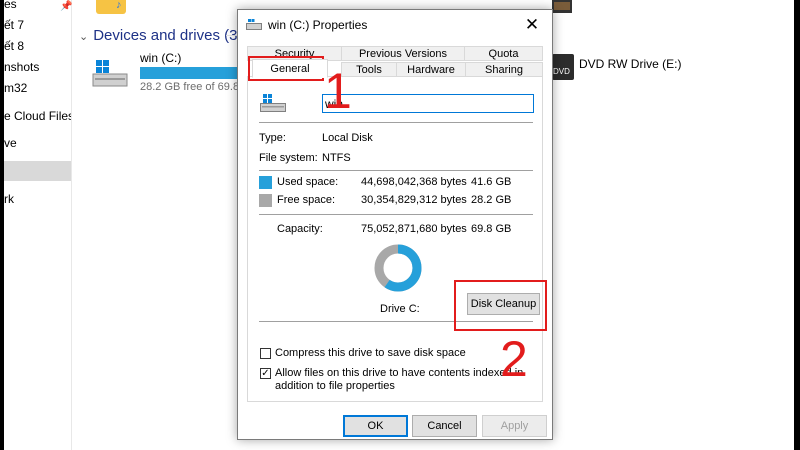 Image resolution: width=800 pixels, height=450 pixels. I want to click on free-space-swatch, so click(265, 200).